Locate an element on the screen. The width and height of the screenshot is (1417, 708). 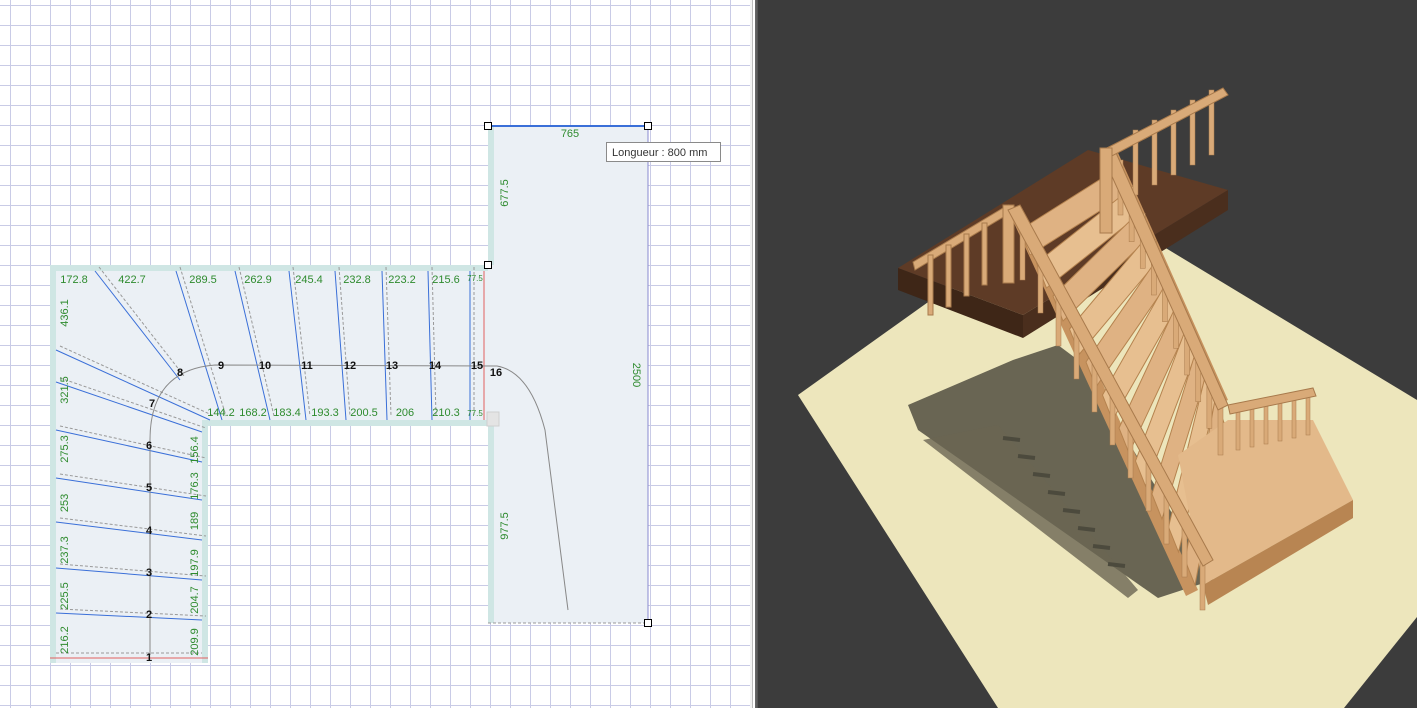
step-number: 3 is located at coordinates (149, 573).